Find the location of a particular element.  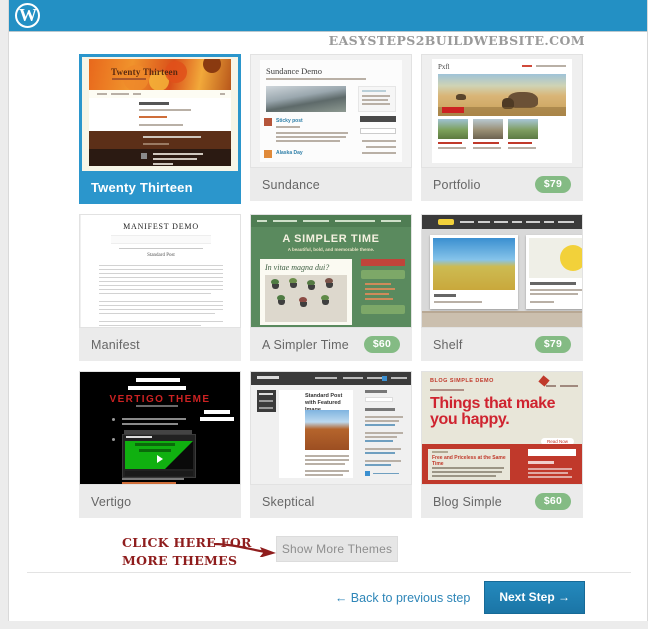

theme-preview-twenty-thirteen: Twenty Thirteen is located at coordinates (160, 114).